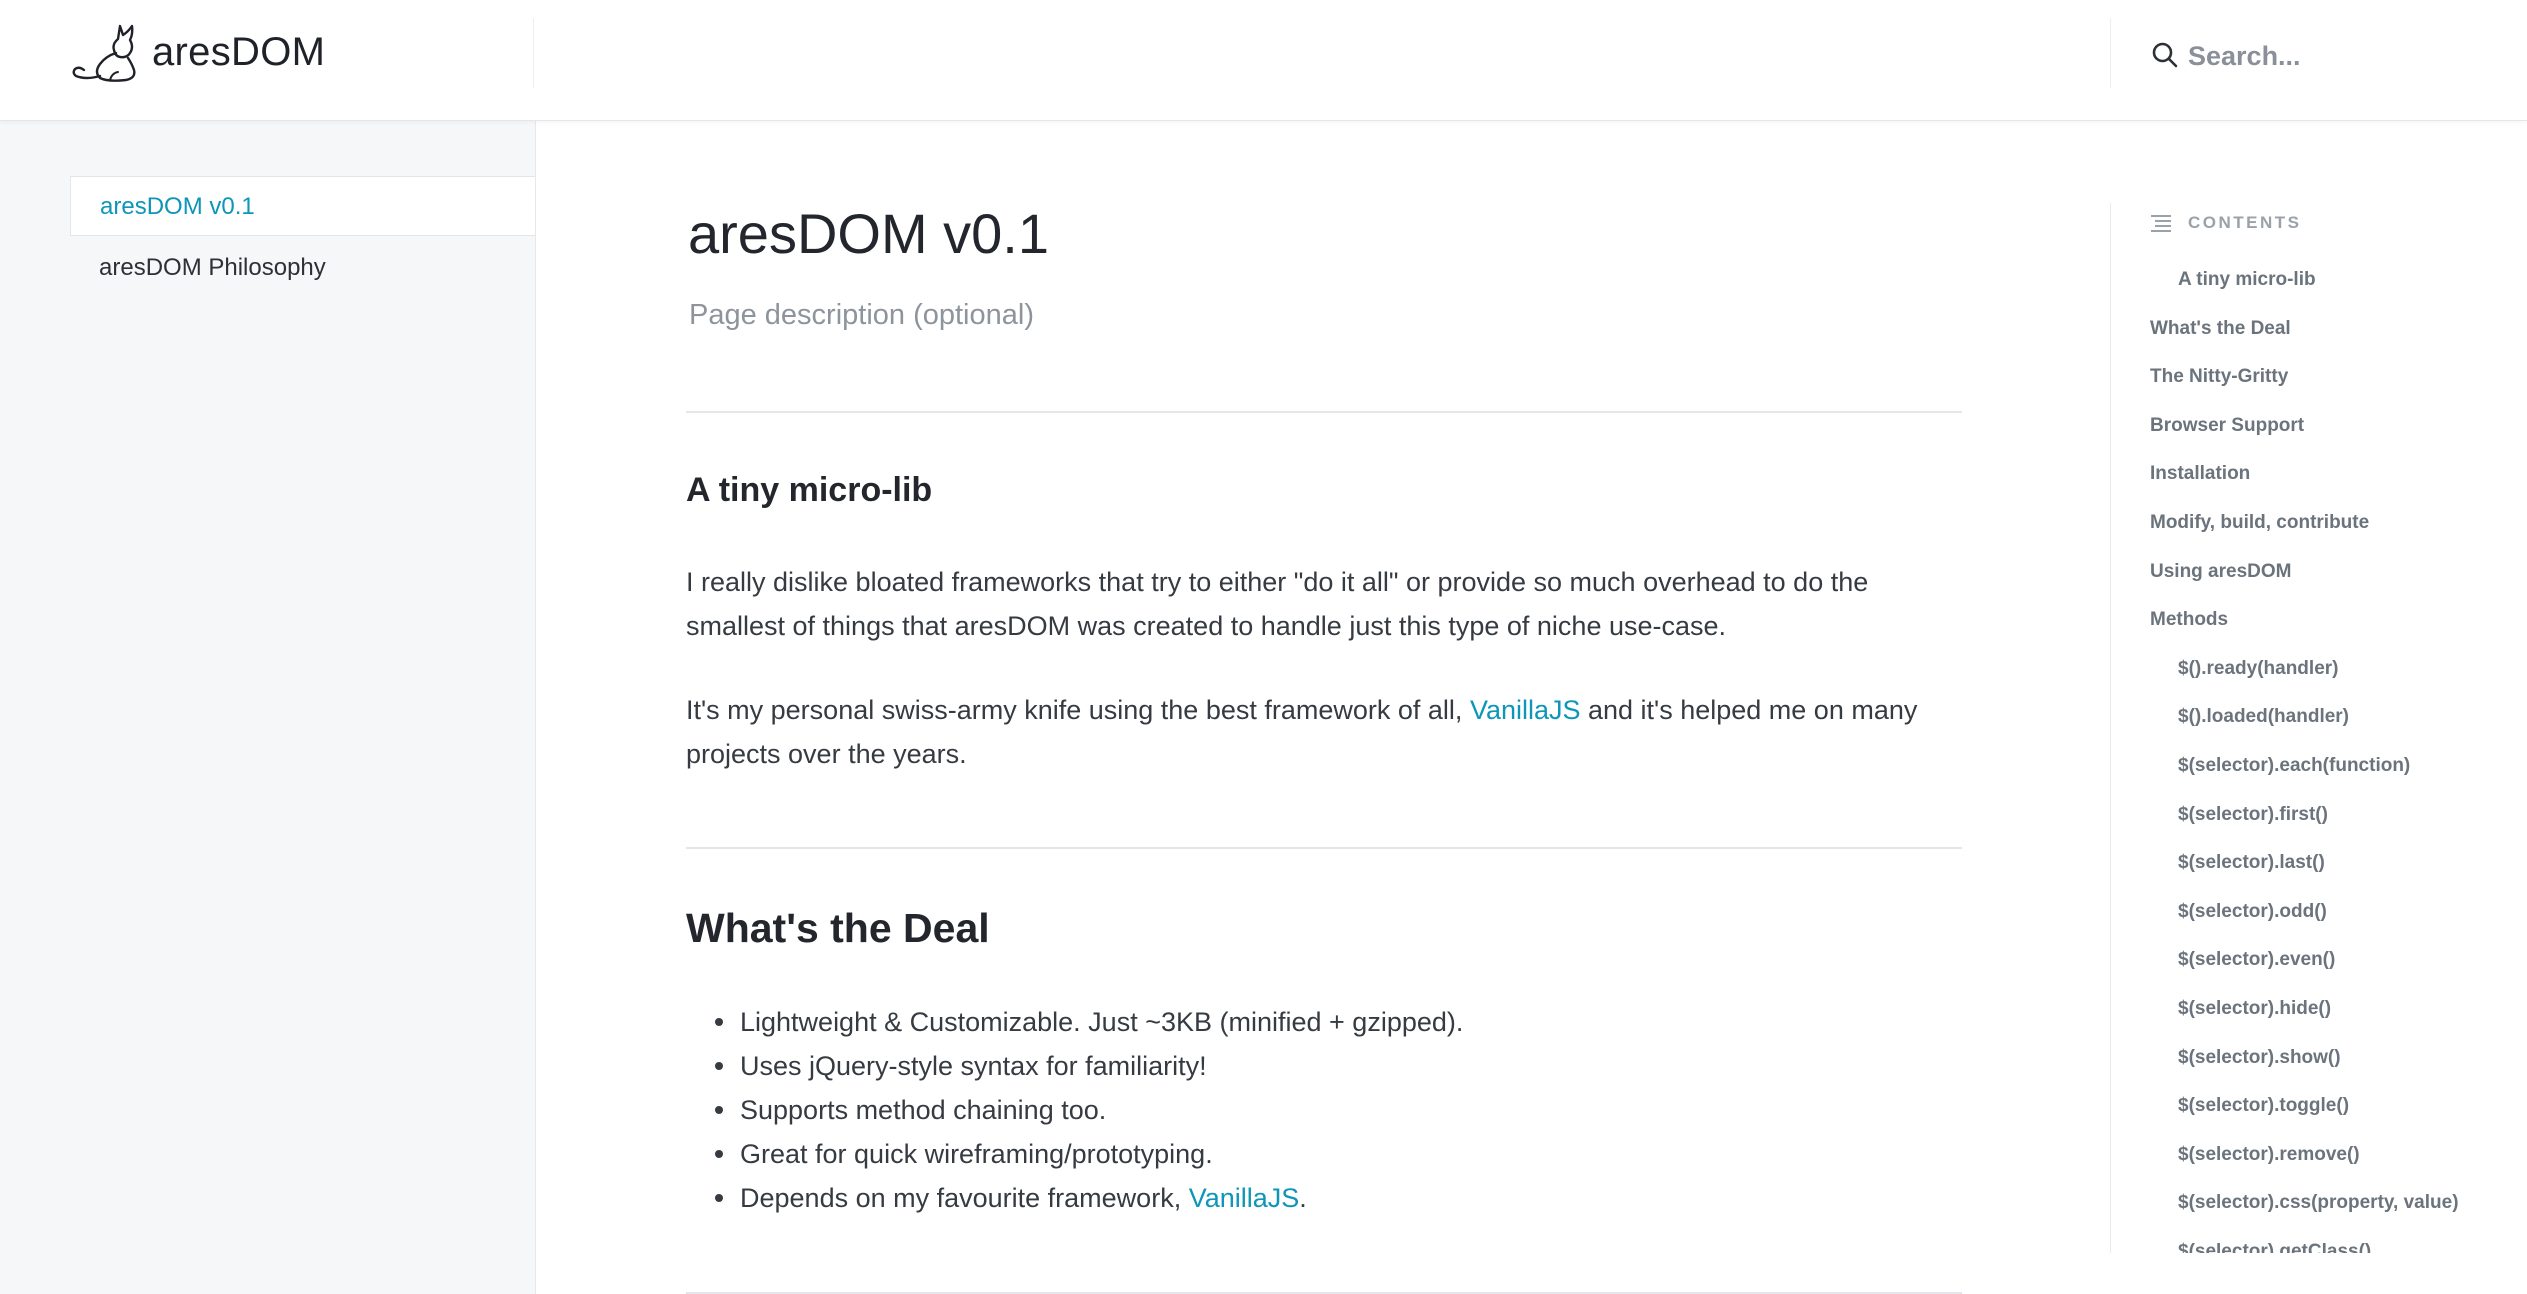  I want to click on list-item-text: Depends on my favourite framework,, so click(964, 1198).